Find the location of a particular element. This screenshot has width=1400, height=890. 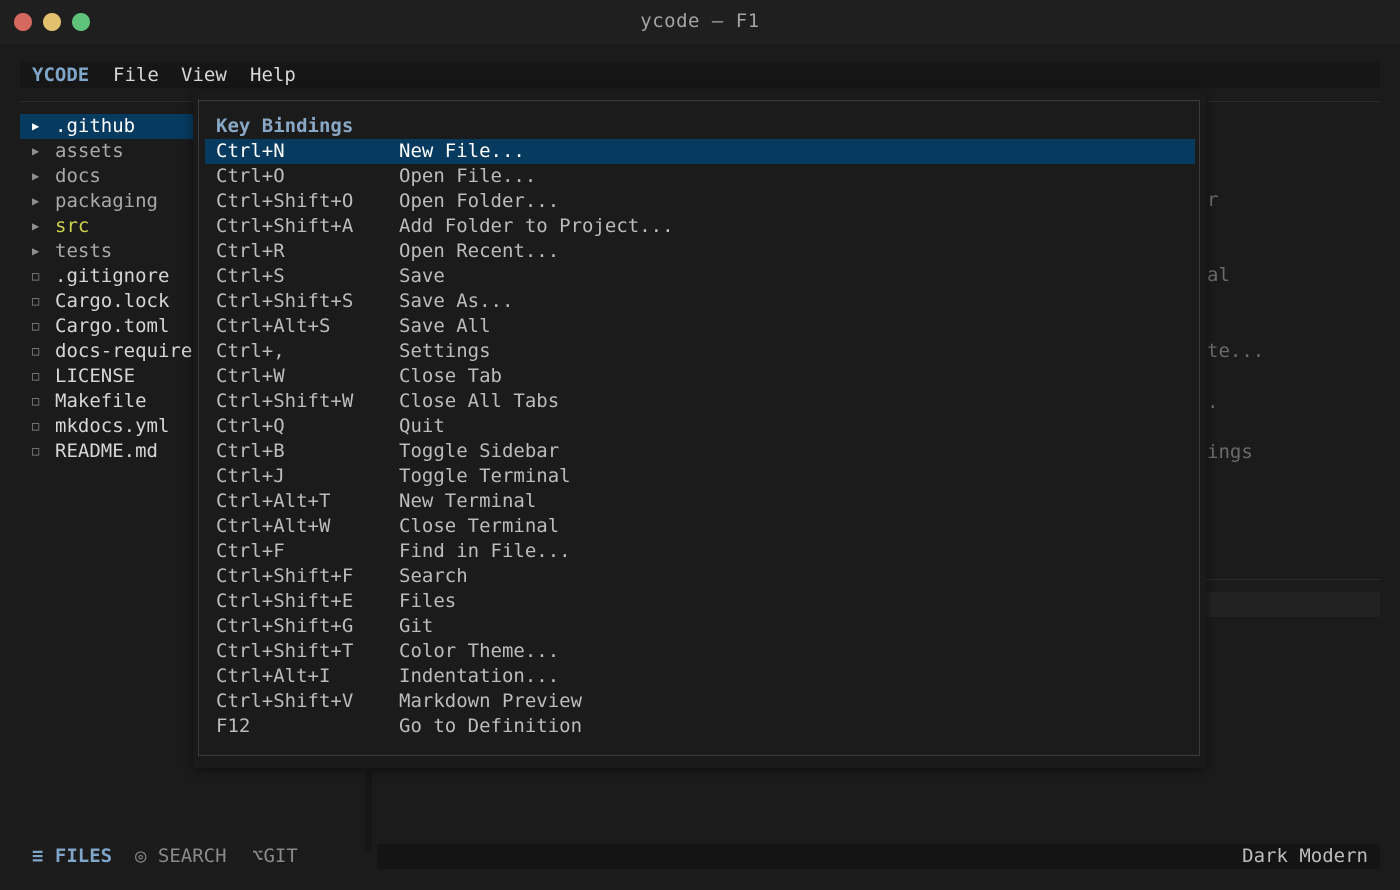

title-bar: ycode — F1 is located at coordinates (700, 22).